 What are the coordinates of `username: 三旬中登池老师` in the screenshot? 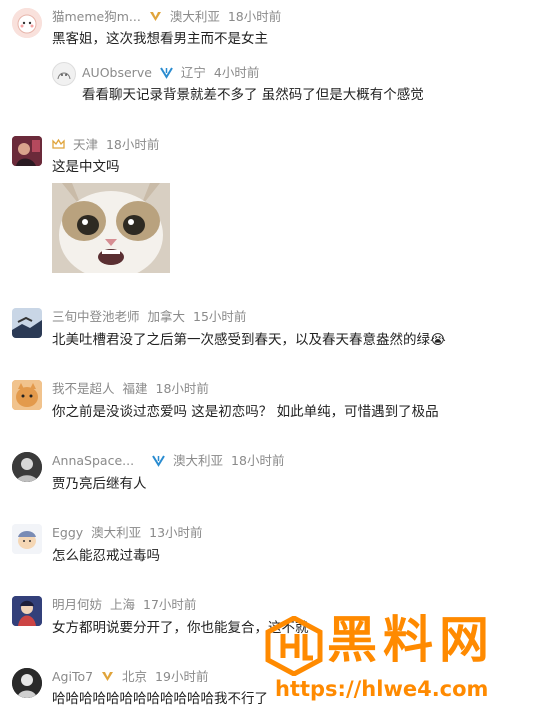 It's located at (96, 316).